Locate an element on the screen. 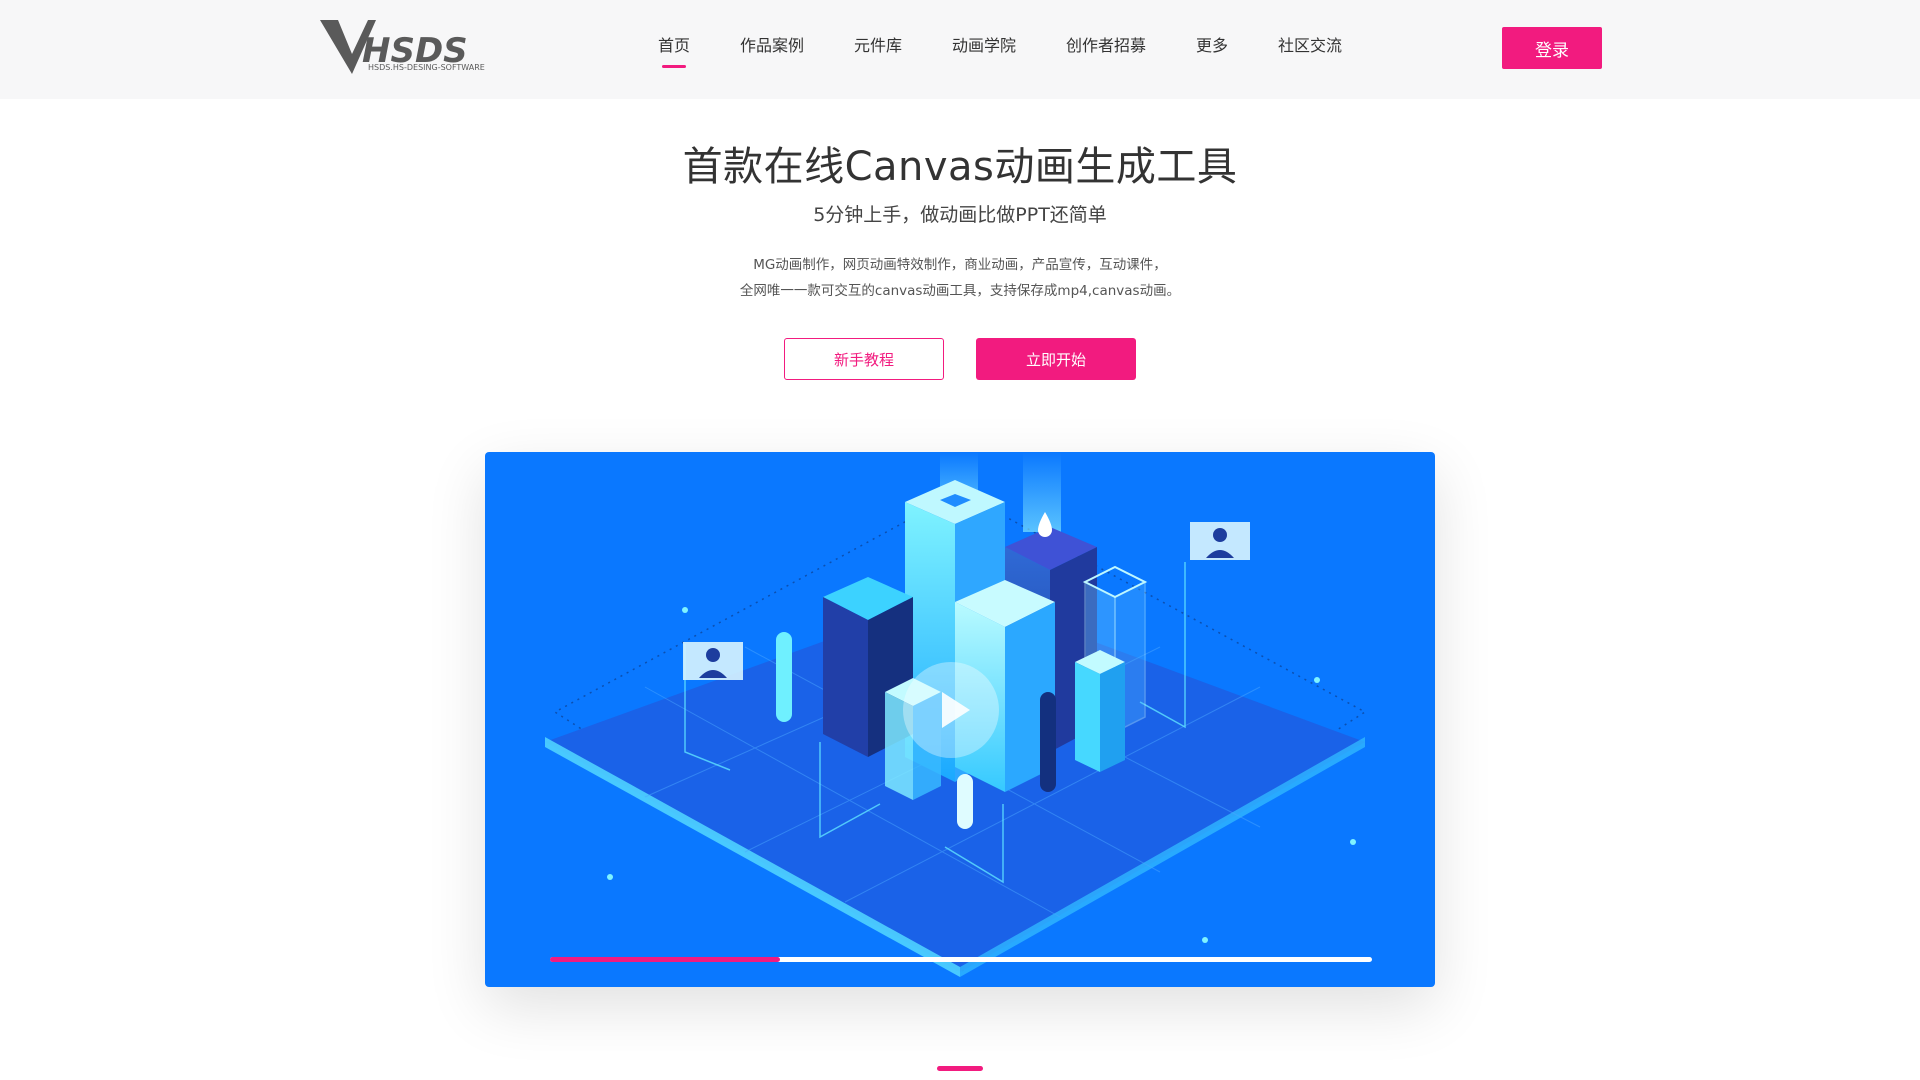 This screenshot has width=1920, height=1080. nav-item-academy: 动画学院 is located at coordinates (984, 50).